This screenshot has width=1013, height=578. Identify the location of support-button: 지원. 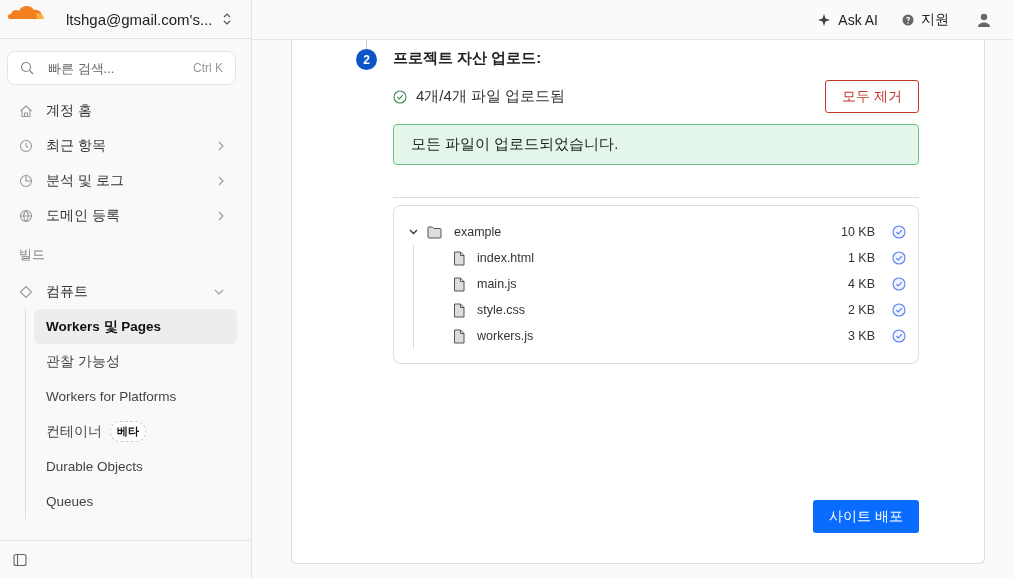
(925, 19).